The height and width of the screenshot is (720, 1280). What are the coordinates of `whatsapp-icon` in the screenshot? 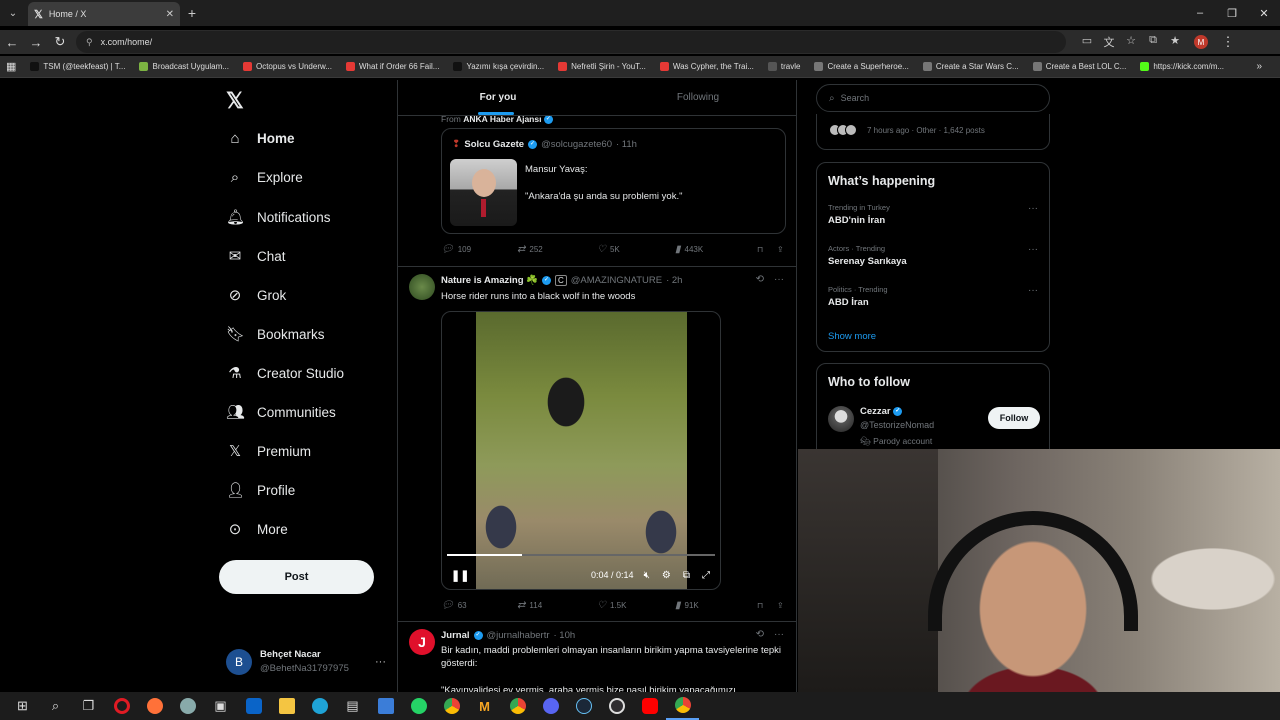 It's located at (418, 706).